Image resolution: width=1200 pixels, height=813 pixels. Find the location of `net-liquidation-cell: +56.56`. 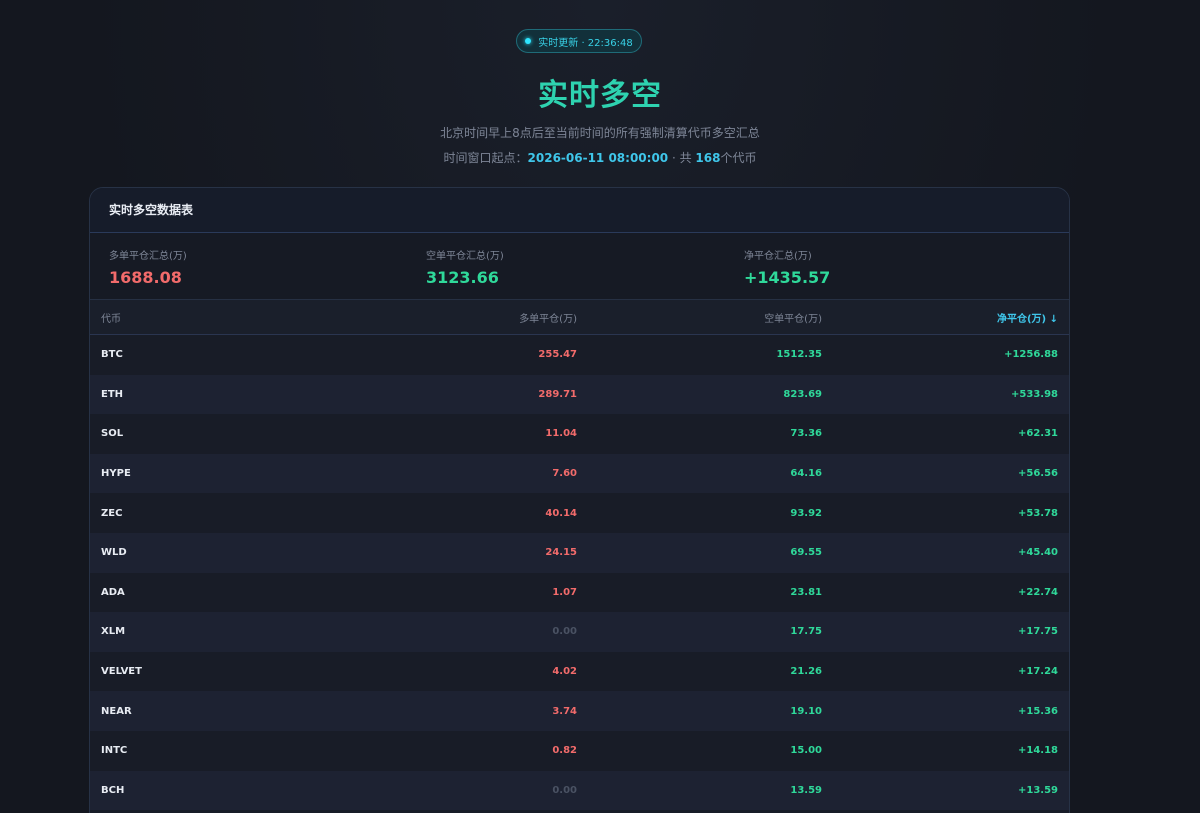

net-liquidation-cell: +56.56 is located at coordinates (1037, 474).